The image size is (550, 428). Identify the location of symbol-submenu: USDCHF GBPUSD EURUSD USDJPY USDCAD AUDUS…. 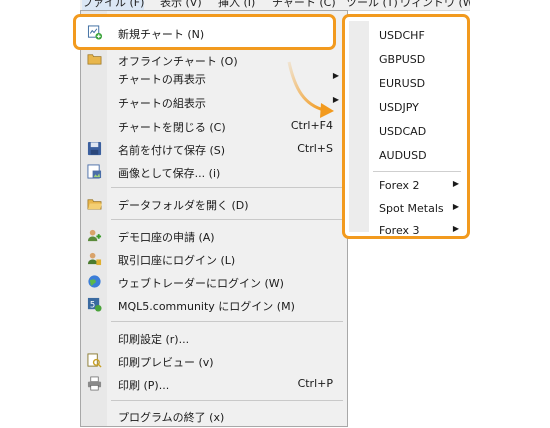
(406, 126).